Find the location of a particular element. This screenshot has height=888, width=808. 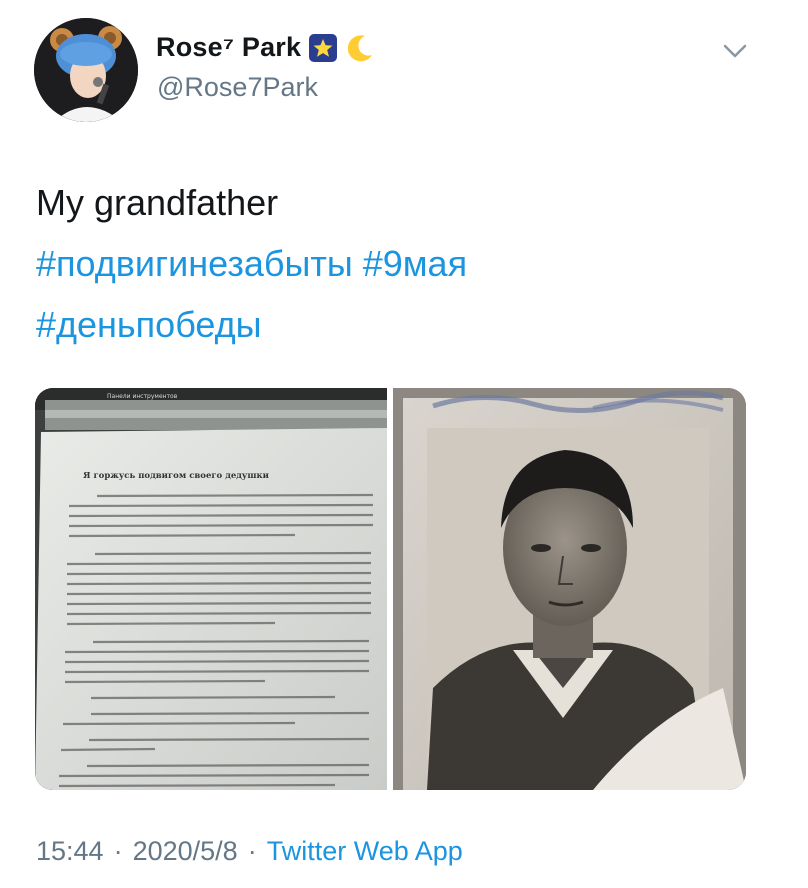

hashtag-link: #деньпобеды is located at coordinates (149, 324).